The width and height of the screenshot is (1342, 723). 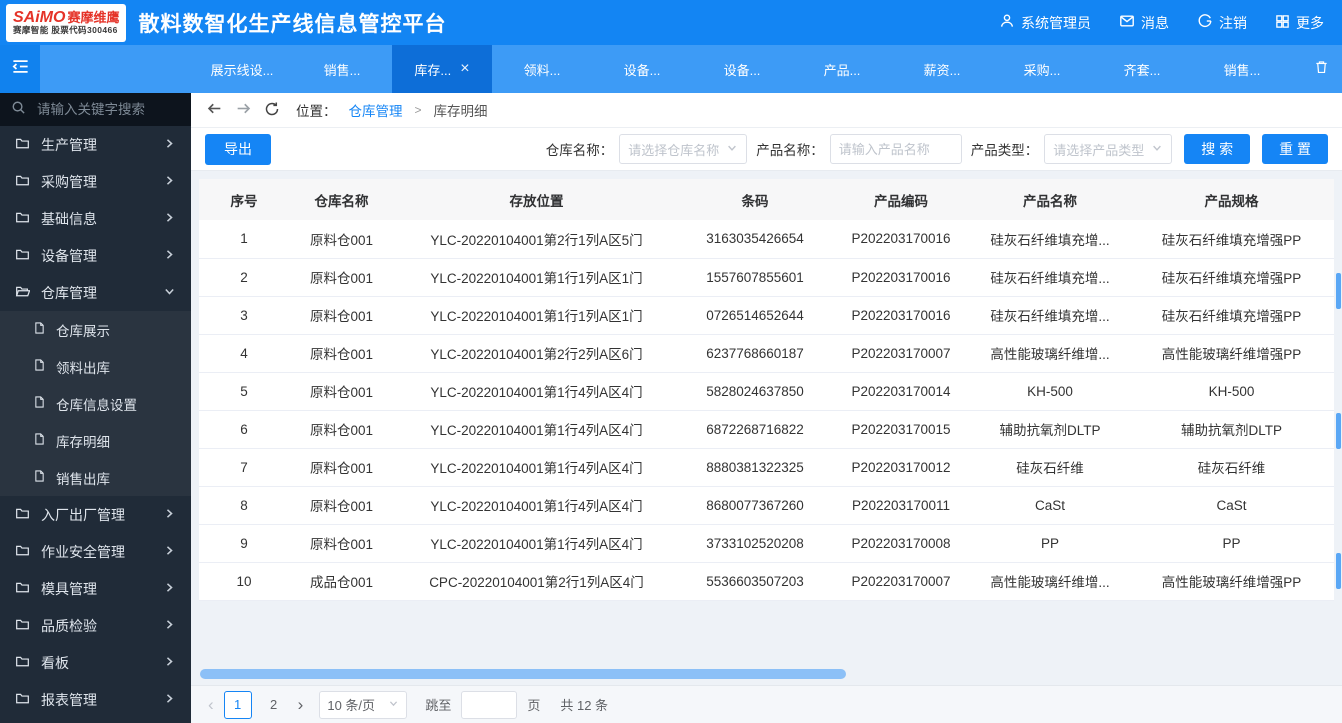 What do you see at coordinates (901, 391) in the screenshot?
I see `table-cell: P202203170014` at bounding box center [901, 391].